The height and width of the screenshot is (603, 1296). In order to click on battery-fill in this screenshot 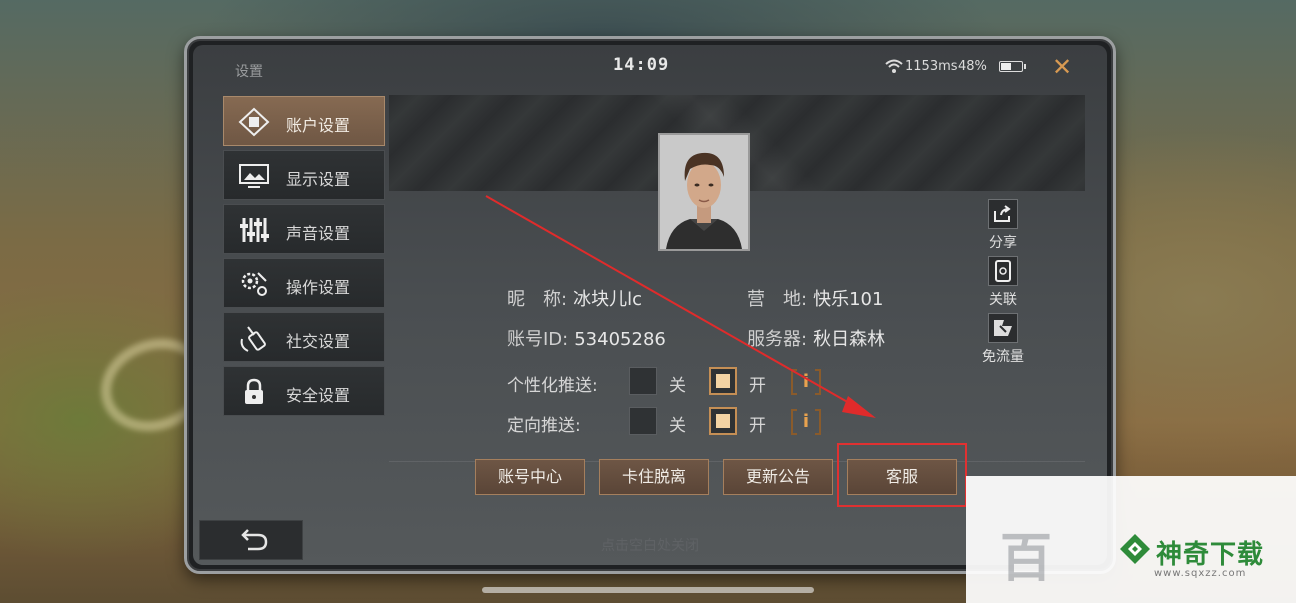, I will do `click(1006, 66)`.